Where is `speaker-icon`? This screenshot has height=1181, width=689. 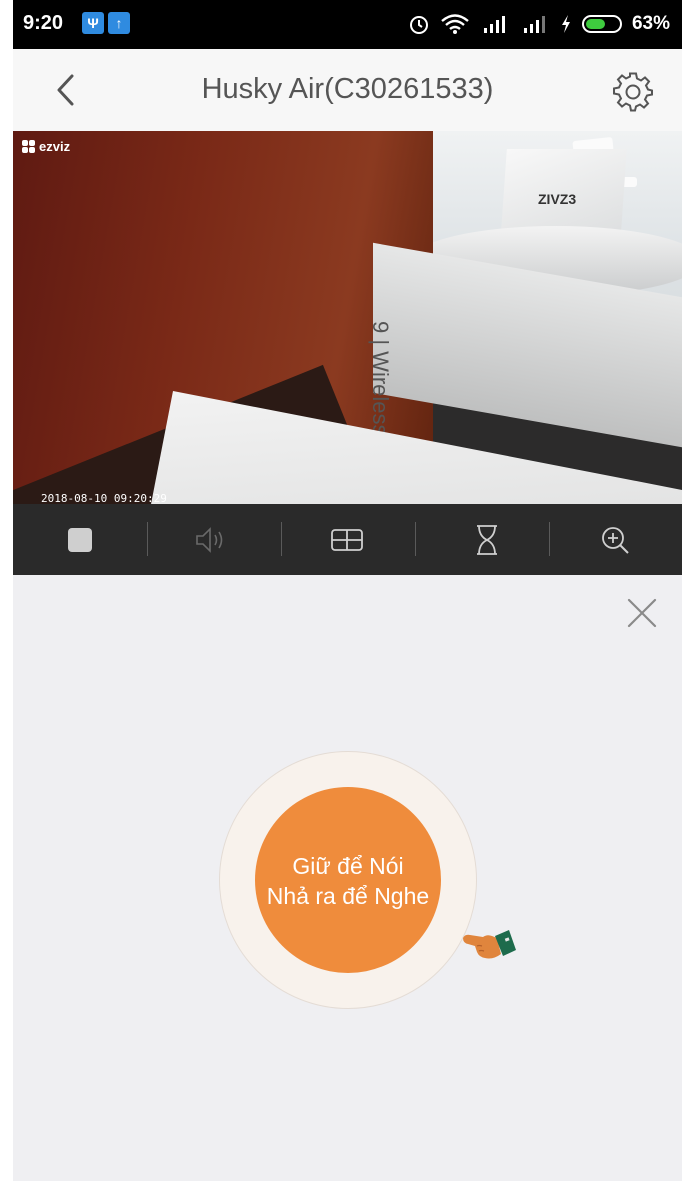
speaker-icon is located at coordinates (209, 540).